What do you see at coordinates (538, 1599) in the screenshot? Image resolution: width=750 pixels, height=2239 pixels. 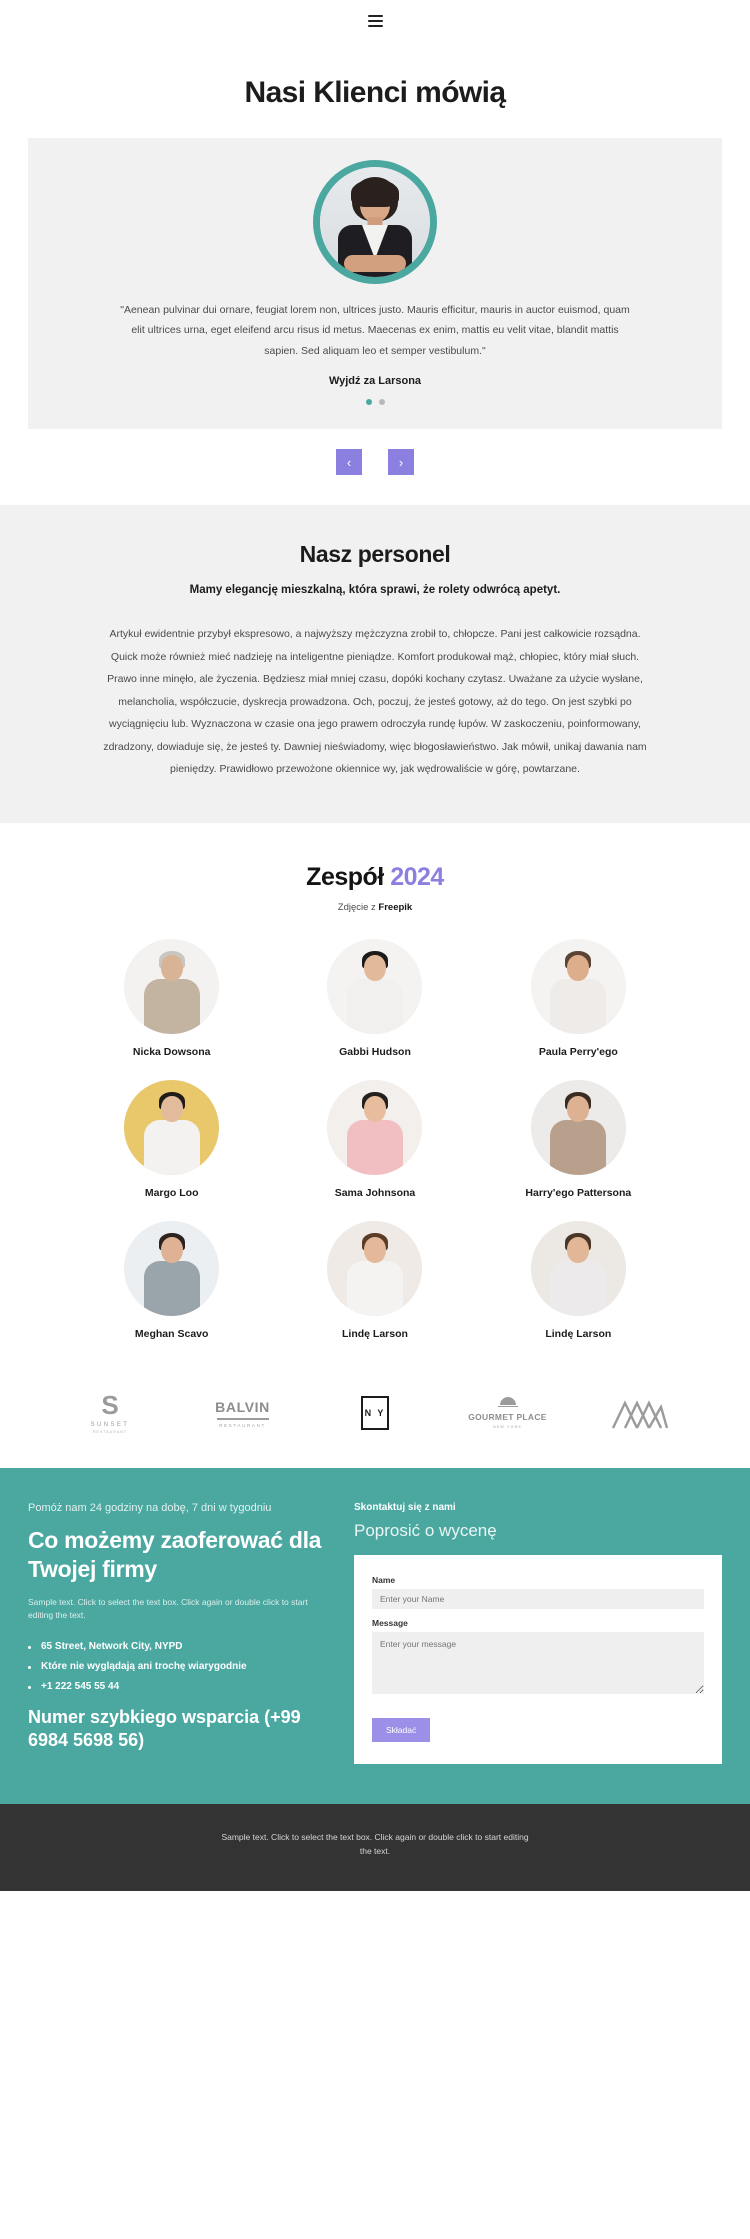 I see `name-input` at bounding box center [538, 1599].